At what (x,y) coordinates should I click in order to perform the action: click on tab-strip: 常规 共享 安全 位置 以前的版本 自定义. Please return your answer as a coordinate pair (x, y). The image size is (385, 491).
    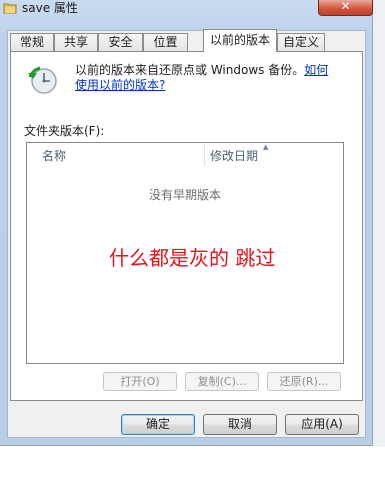
    Looking at the image, I should click on (187, 40).